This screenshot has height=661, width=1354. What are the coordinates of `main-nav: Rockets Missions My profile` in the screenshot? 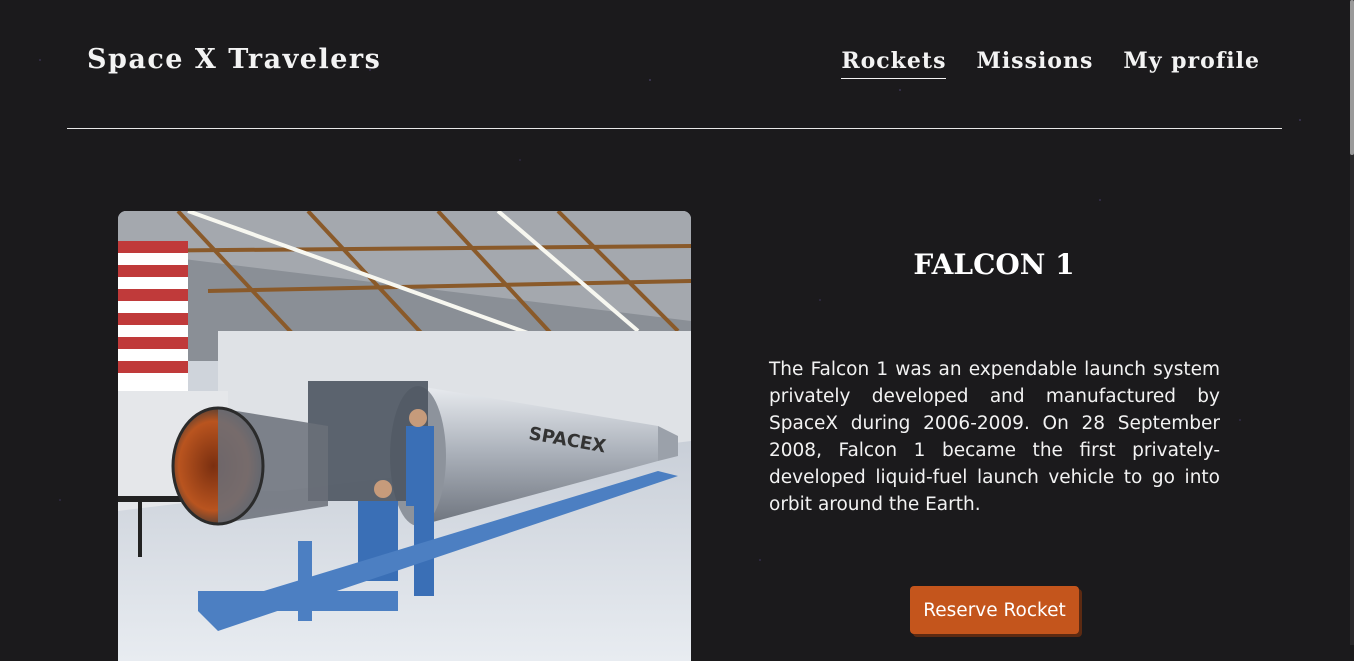 It's located at (1050, 63).